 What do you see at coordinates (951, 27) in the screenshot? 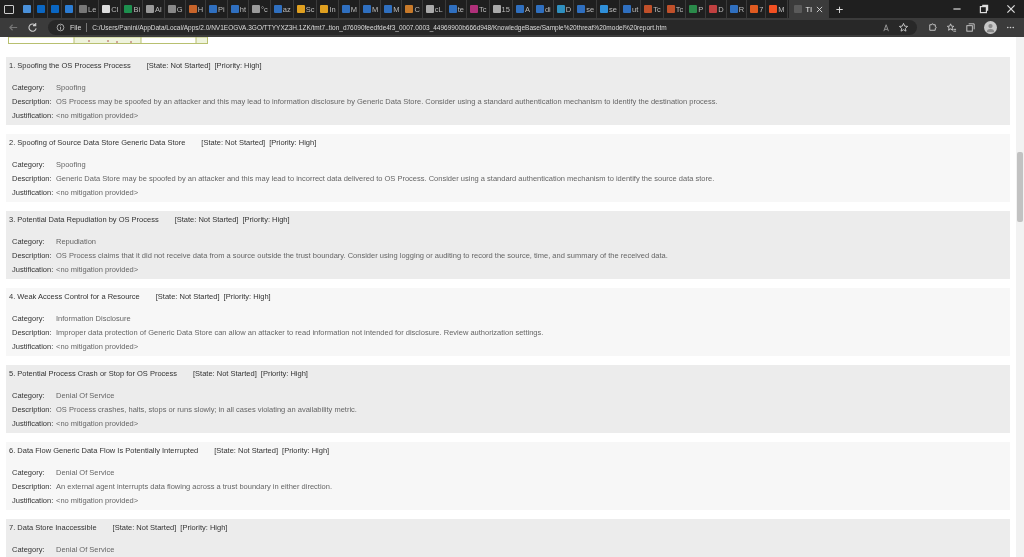
I see `favorites-icon` at bounding box center [951, 27].